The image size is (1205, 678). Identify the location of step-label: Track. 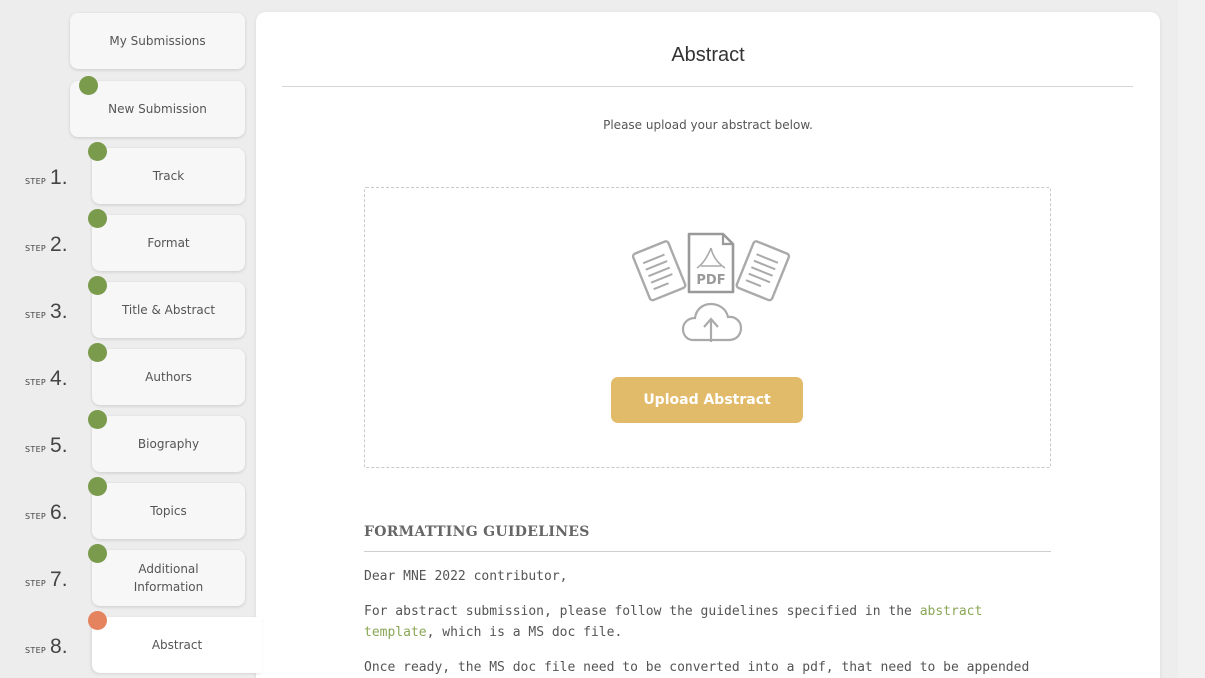
(168, 176).